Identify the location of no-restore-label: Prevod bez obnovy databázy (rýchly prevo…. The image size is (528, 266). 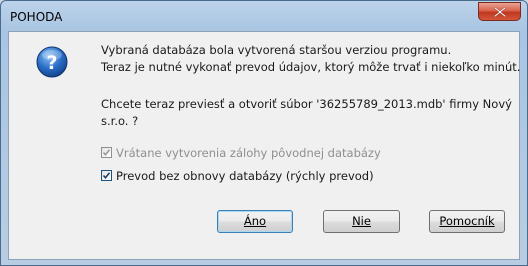
(245, 175).